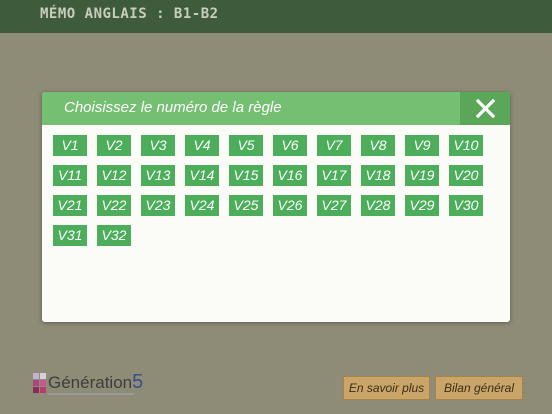 The width and height of the screenshot is (552, 414). Describe the element at coordinates (290, 145) in the screenshot. I see `rule-button-v6: V6` at that location.